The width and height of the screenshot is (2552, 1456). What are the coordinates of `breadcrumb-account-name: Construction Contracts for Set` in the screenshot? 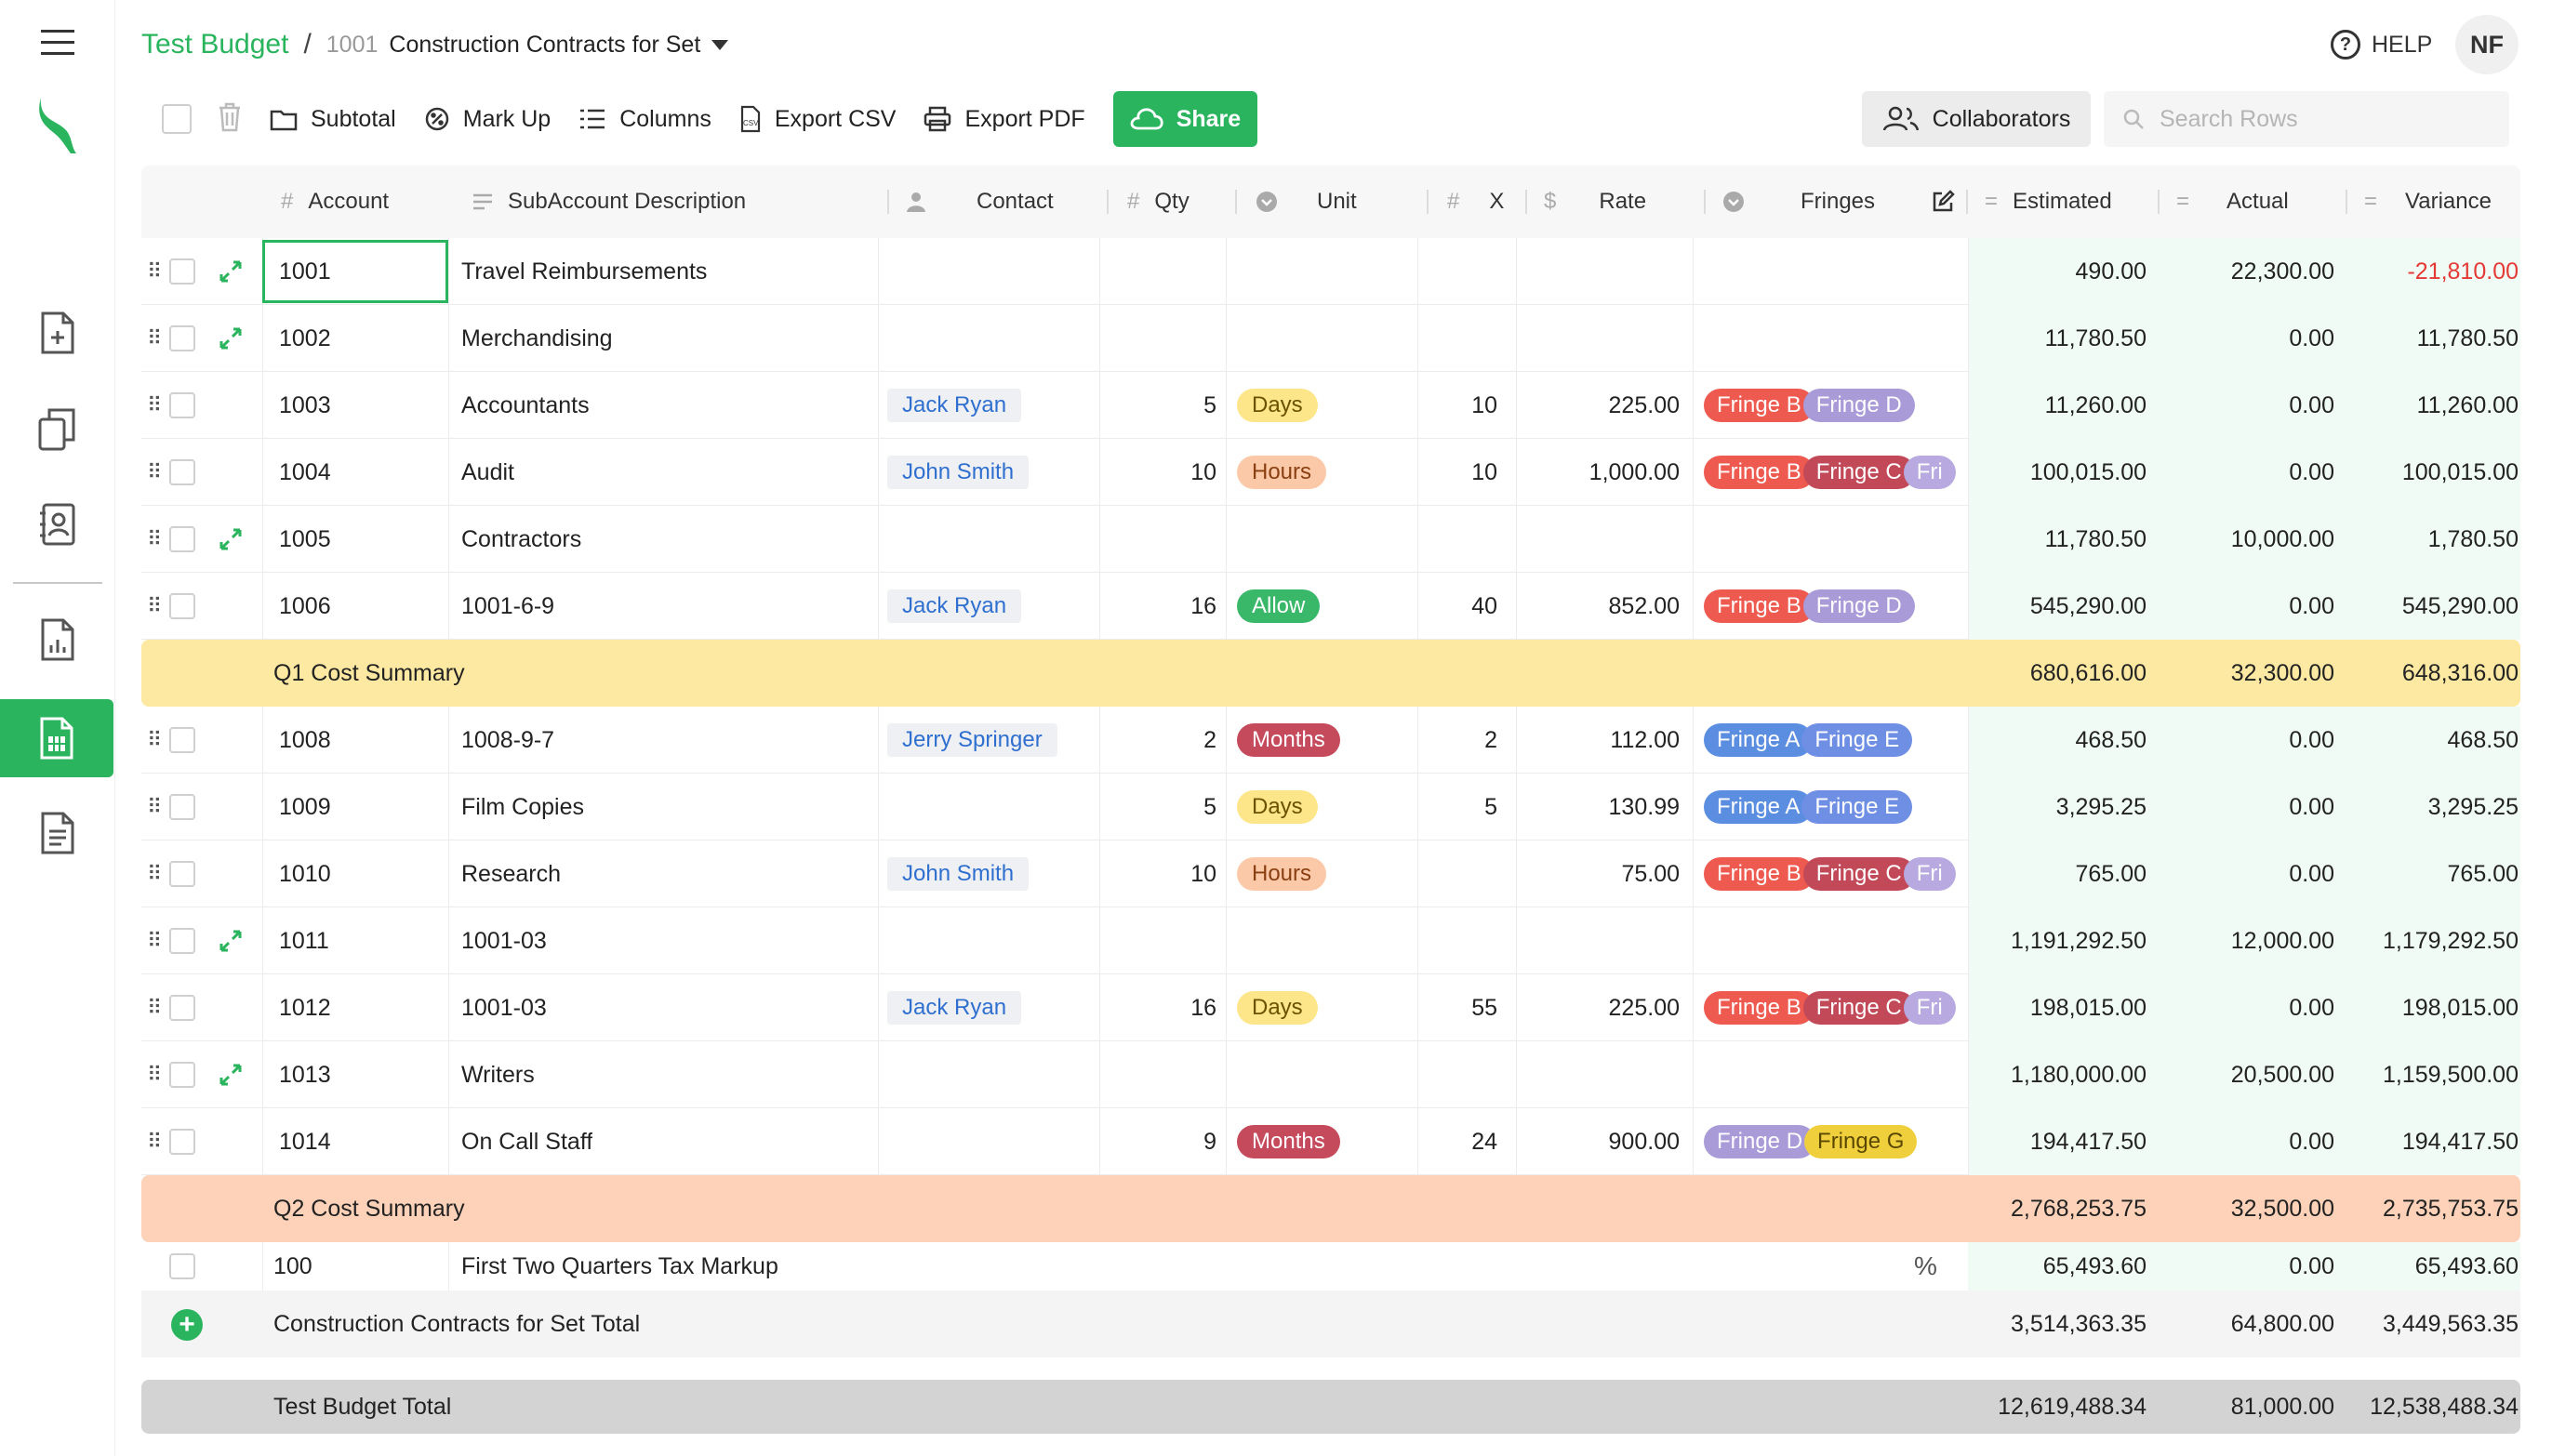 It's located at (544, 45).